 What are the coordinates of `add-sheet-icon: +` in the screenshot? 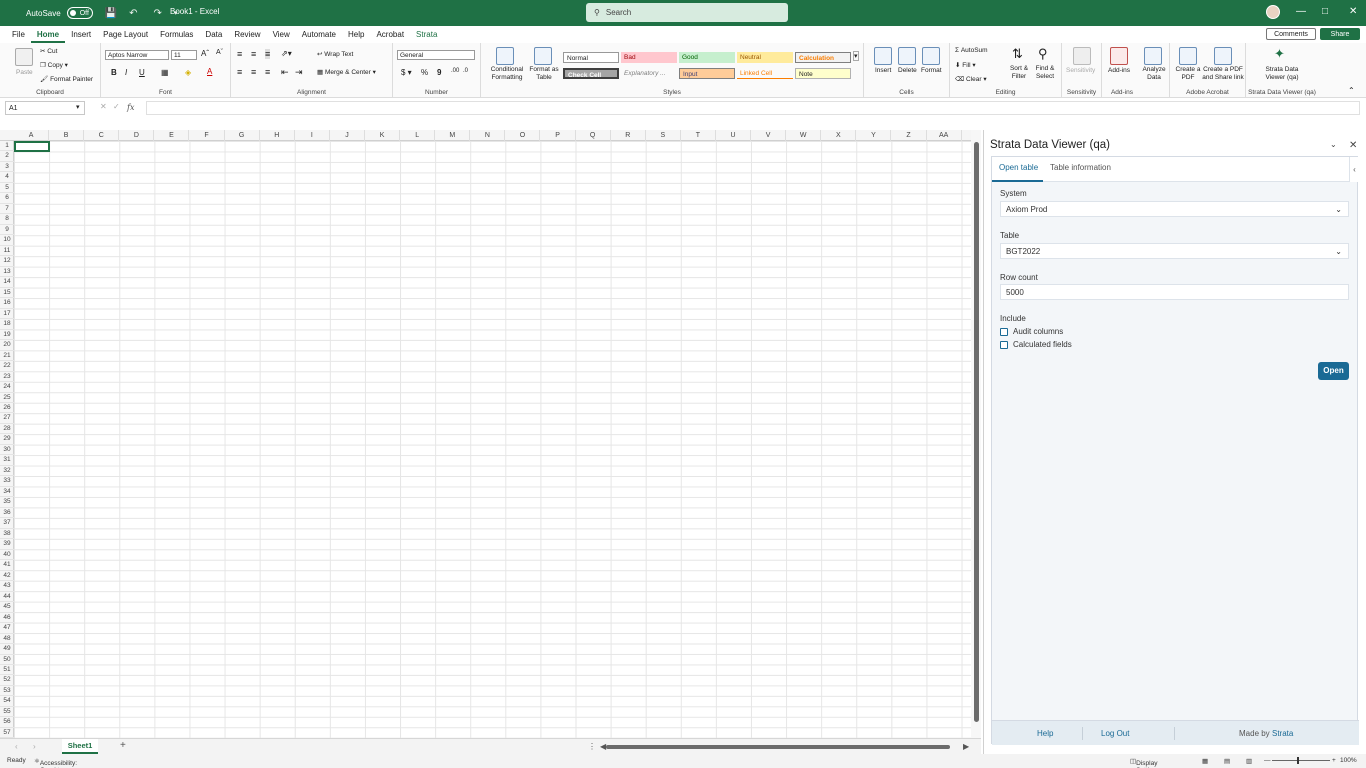 It's located at (123, 745).